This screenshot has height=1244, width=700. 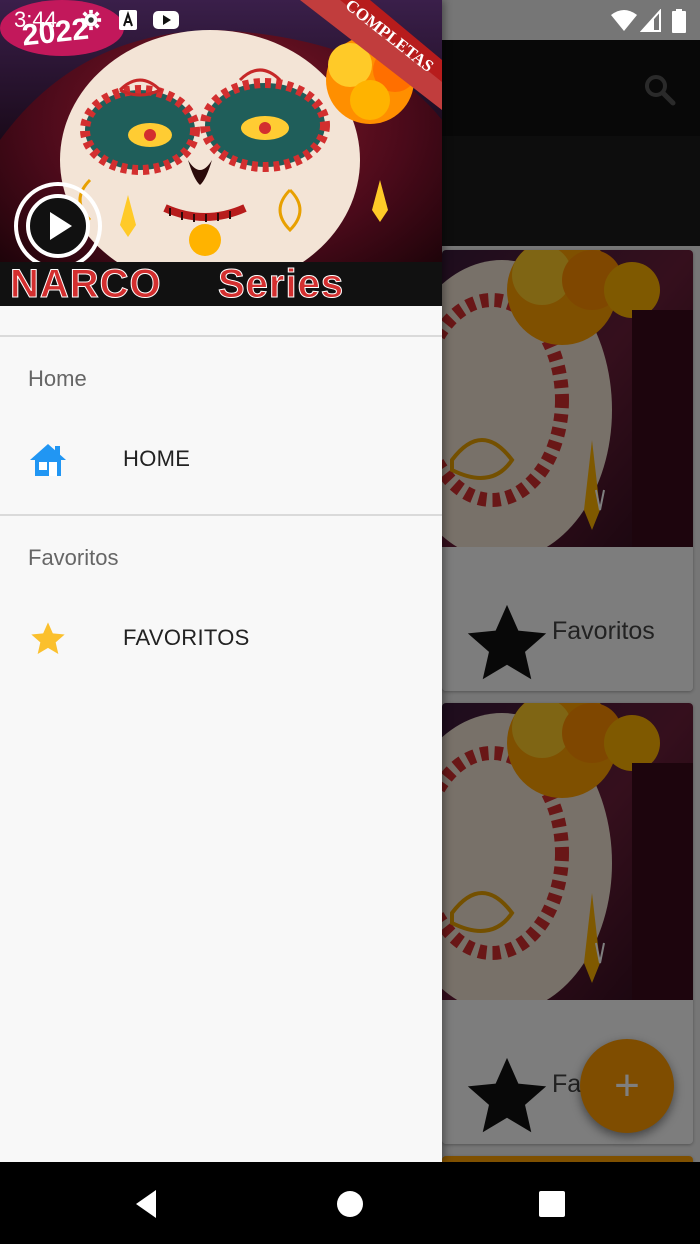 I want to click on section-title-home: Home, so click(x=57, y=378).